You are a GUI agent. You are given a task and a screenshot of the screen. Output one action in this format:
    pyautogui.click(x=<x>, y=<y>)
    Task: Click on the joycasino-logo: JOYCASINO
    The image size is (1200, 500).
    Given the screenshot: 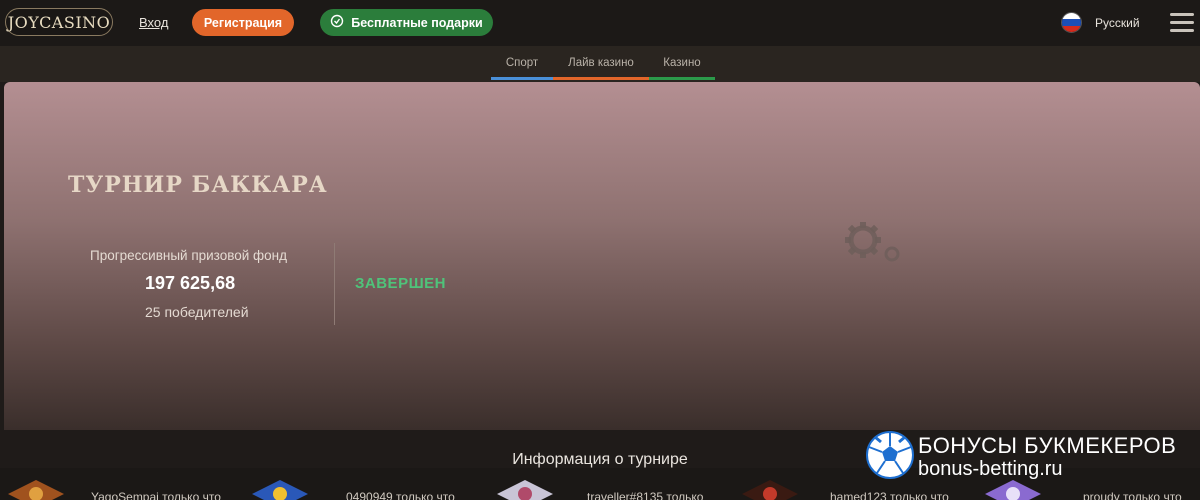 What is the action you would take?
    pyautogui.click(x=59, y=22)
    